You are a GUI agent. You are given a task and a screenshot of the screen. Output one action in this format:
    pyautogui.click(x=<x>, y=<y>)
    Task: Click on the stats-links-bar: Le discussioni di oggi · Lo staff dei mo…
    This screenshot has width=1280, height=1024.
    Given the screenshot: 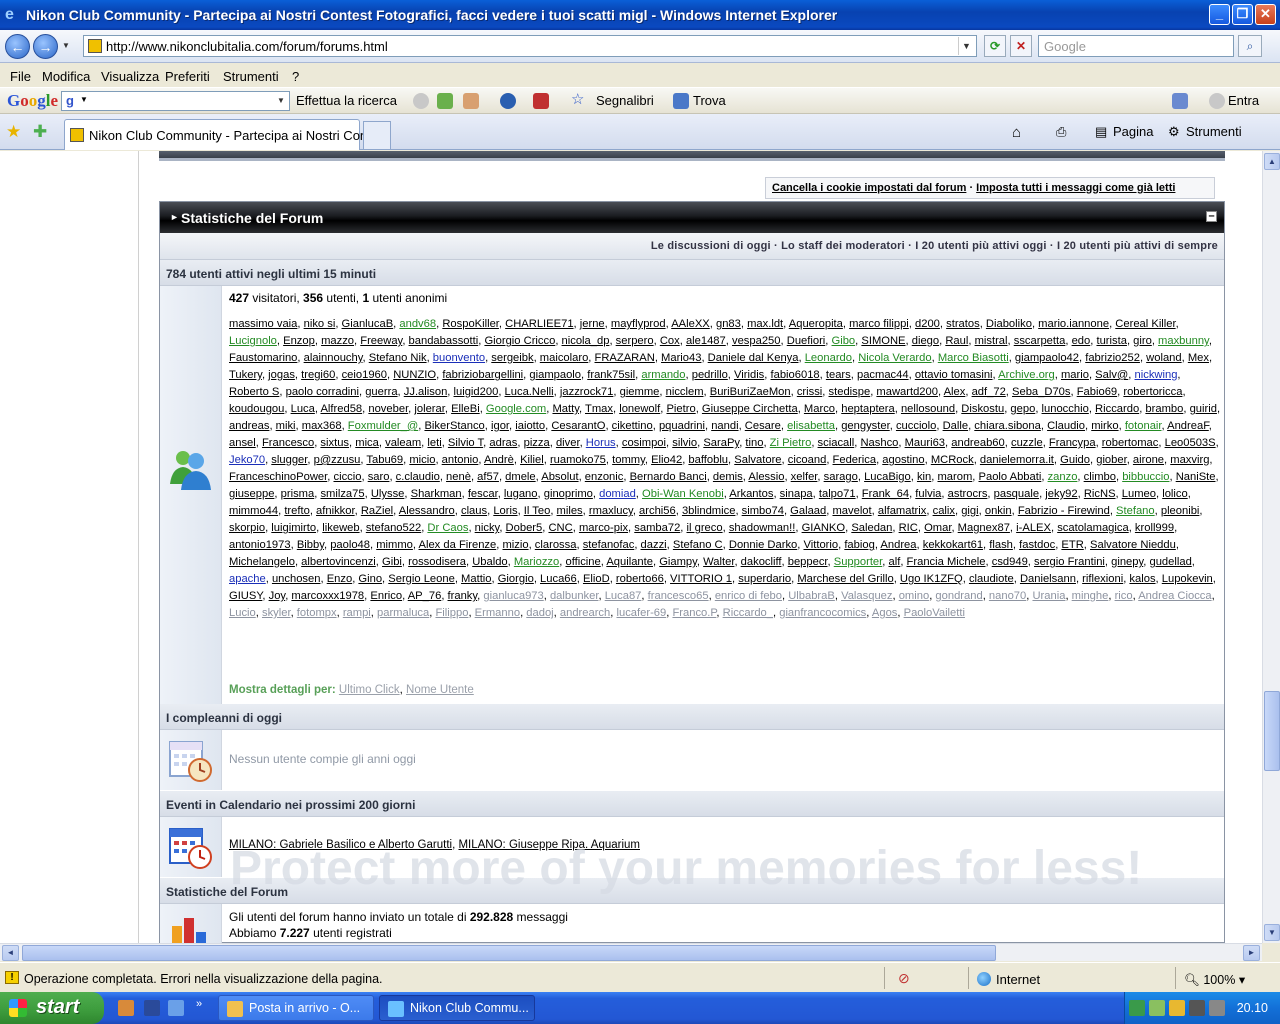 What is the action you would take?
    pyautogui.click(x=692, y=246)
    